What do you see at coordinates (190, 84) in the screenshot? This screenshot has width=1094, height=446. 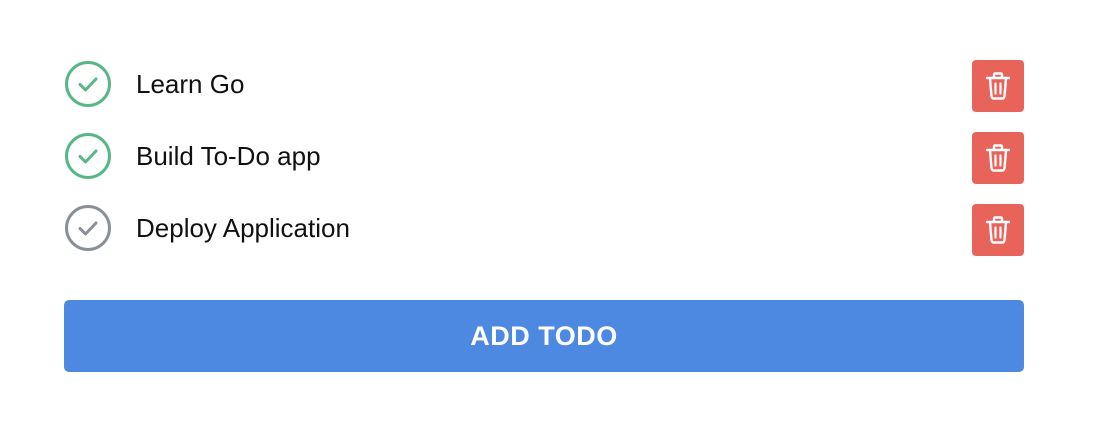 I see `todo-text: Learn Go` at bounding box center [190, 84].